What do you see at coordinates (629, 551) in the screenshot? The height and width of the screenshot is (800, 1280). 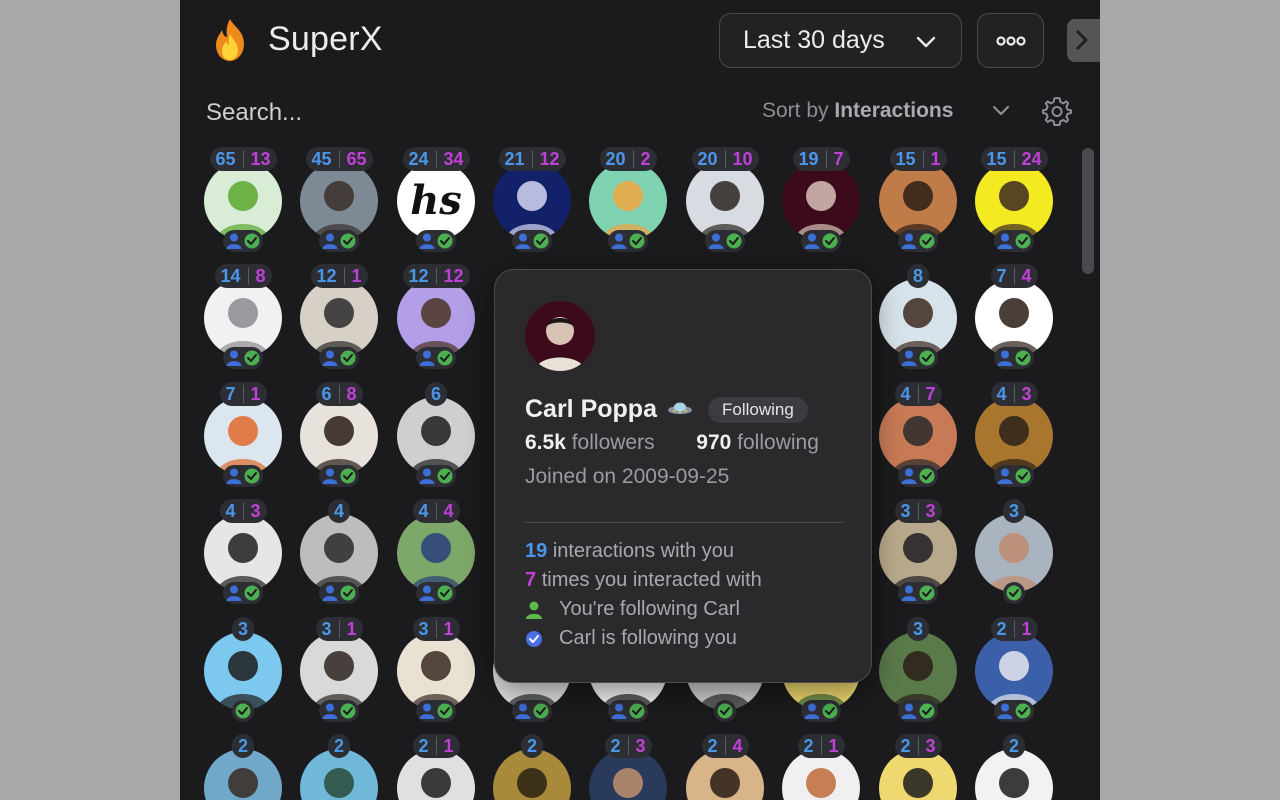 I see `interactions-with-you: 19 interactions with you` at bounding box center [629, 551].